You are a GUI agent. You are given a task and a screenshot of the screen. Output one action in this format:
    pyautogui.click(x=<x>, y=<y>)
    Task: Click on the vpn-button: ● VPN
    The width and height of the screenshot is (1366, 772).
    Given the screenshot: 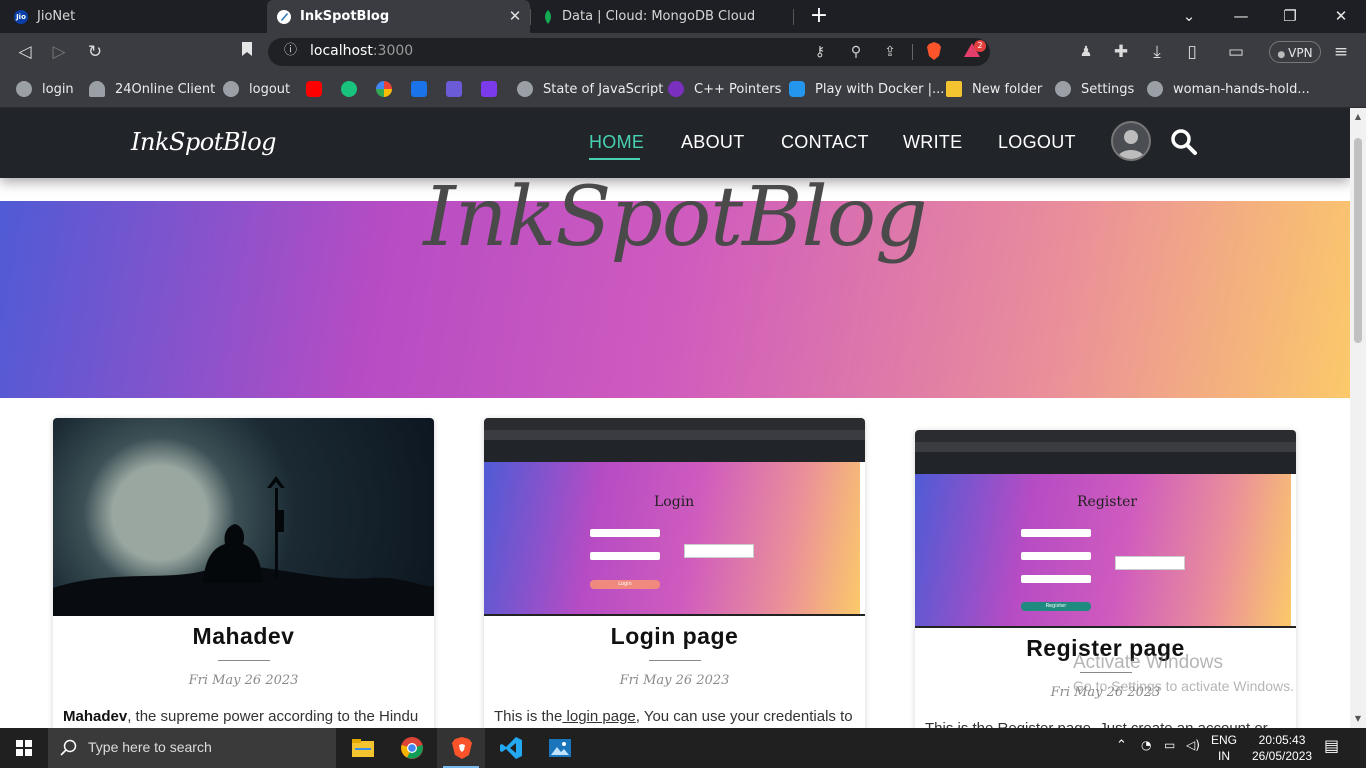 What is the action you would take?
    pyautogui.click(x=1295, y=52)
    